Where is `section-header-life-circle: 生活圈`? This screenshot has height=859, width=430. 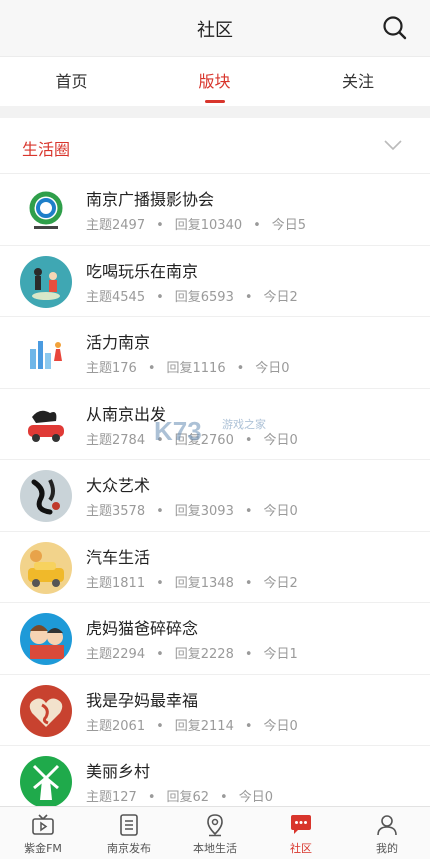
section-header-life-circle: 生活圈 is located at coordinates (215, 146).